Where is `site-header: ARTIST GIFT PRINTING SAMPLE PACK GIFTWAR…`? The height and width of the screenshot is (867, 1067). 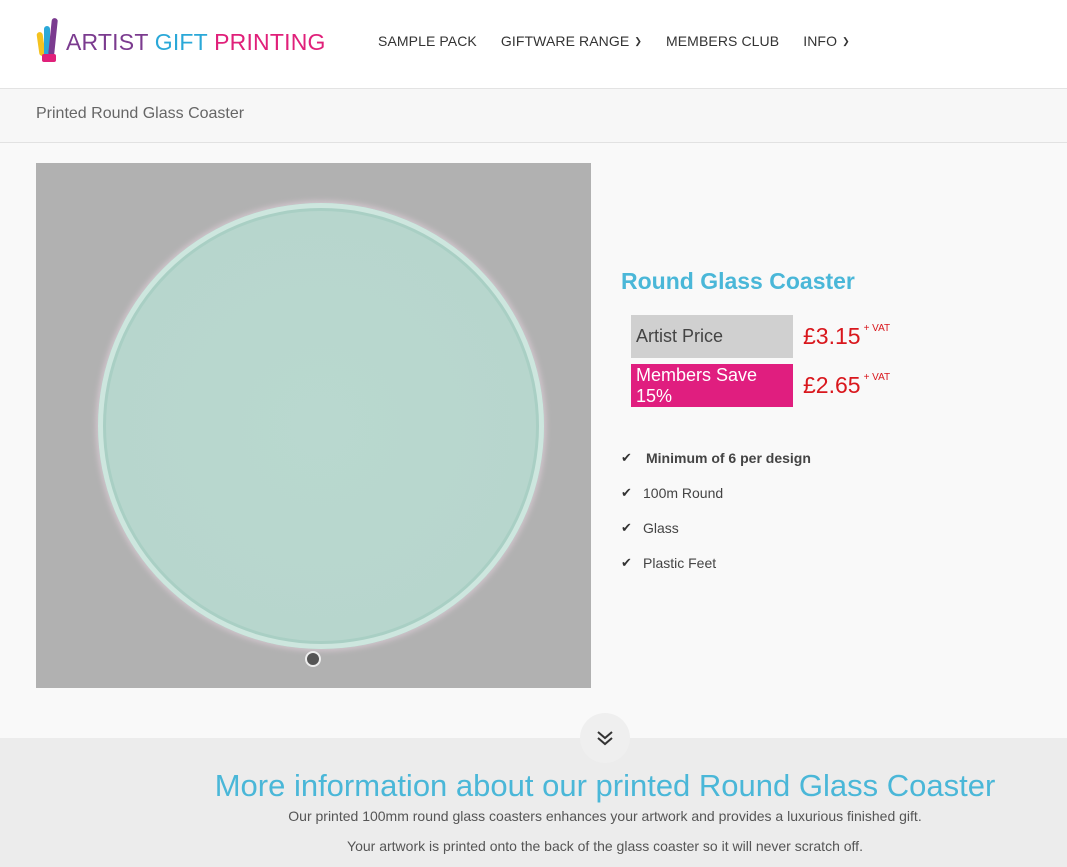 site-header: ARTIST GIFT PRINTING SAMPLE PACK GIFTWAR… is located at coordinates (533, 44).